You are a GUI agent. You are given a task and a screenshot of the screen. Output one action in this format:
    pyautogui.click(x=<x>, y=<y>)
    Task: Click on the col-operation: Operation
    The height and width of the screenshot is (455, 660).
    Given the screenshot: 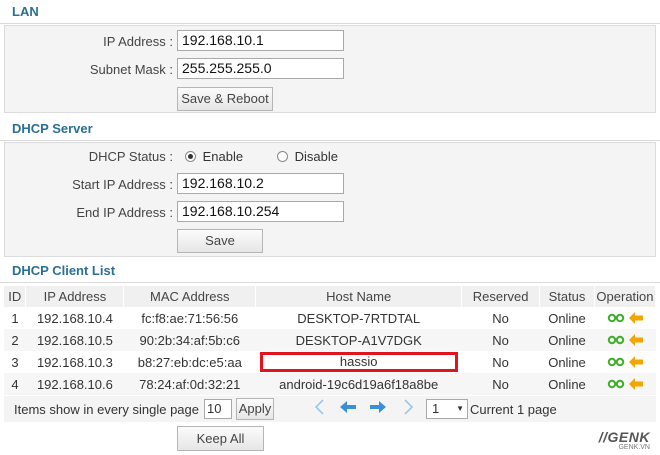 What is the action you would take?
    pyautogui.click(x=625, y=296)
    